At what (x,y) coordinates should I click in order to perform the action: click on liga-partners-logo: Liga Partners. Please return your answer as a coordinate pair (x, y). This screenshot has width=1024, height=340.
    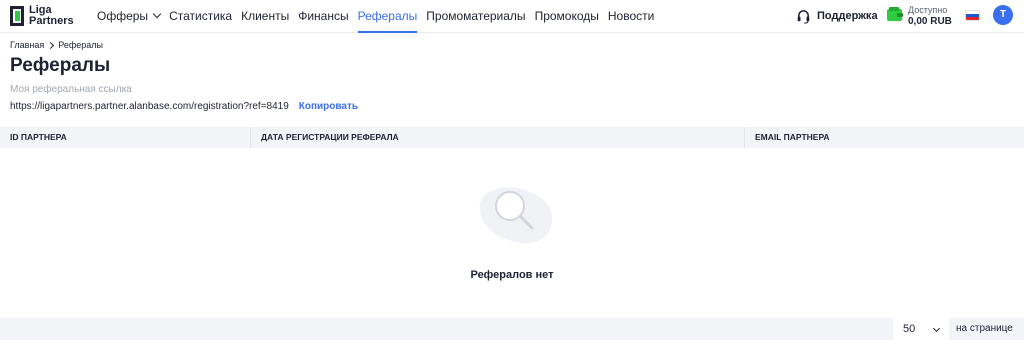
    Looking at the image, I should click on (46, 16).